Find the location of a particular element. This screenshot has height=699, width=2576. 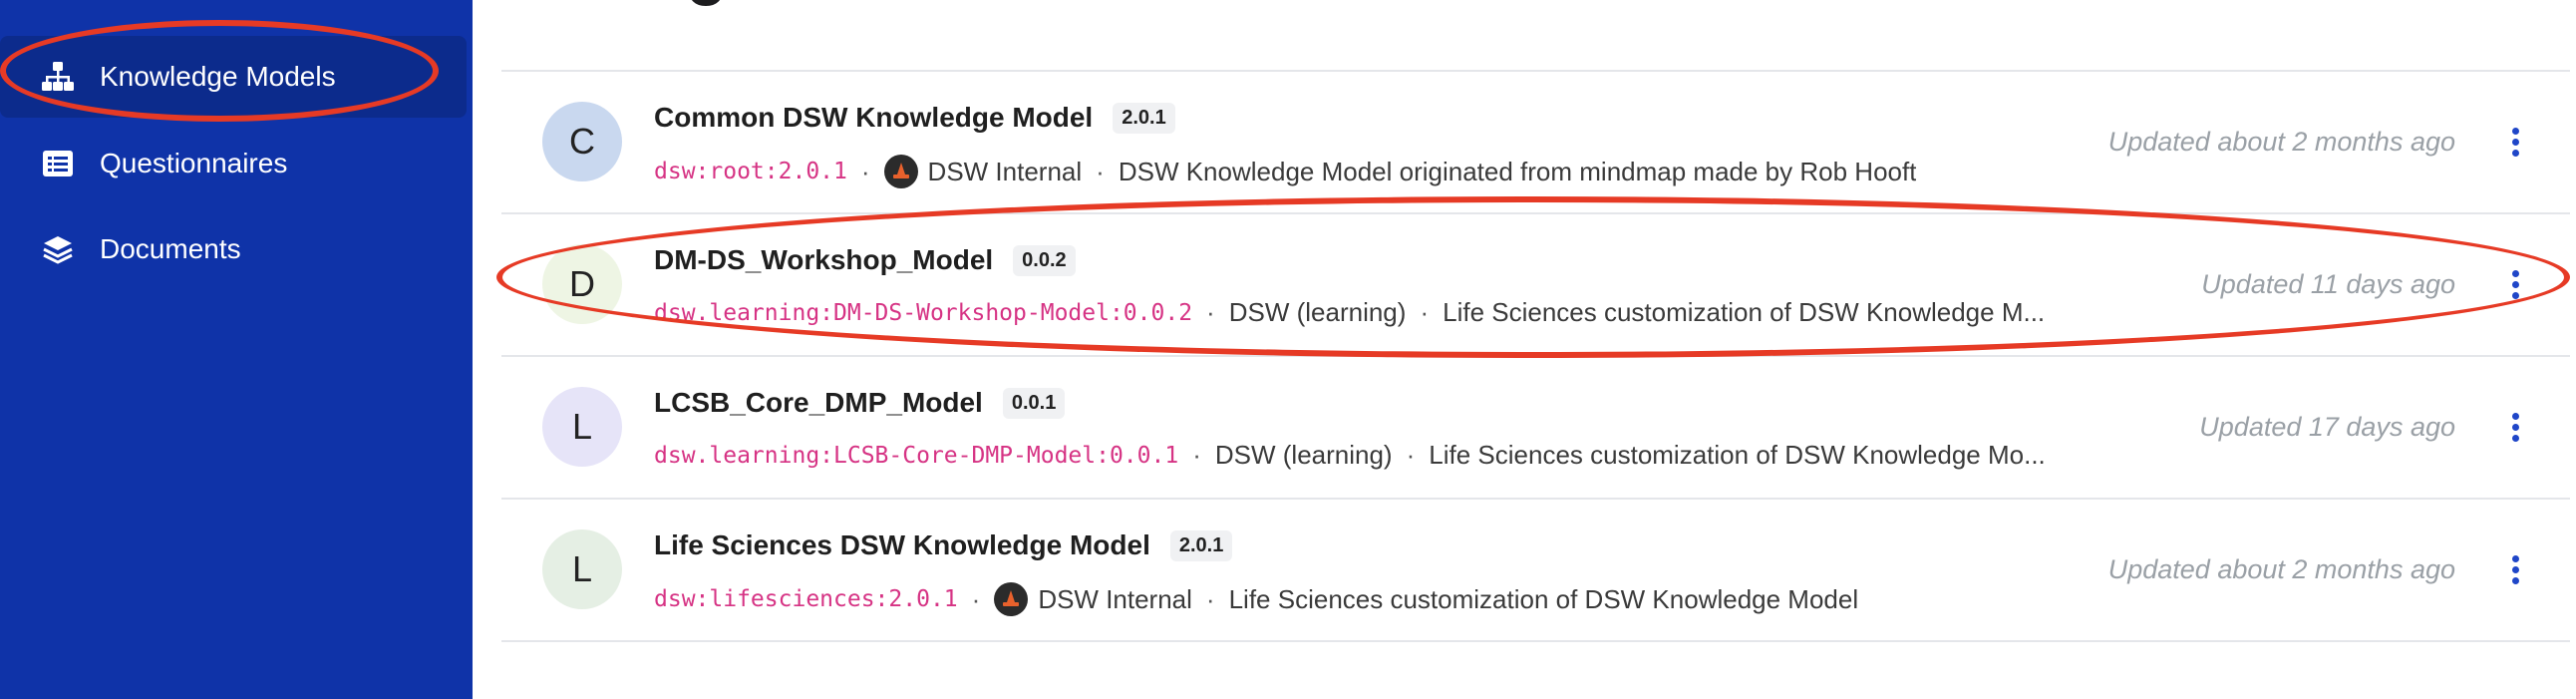

layers-icon is located at coordinates (58, 249).